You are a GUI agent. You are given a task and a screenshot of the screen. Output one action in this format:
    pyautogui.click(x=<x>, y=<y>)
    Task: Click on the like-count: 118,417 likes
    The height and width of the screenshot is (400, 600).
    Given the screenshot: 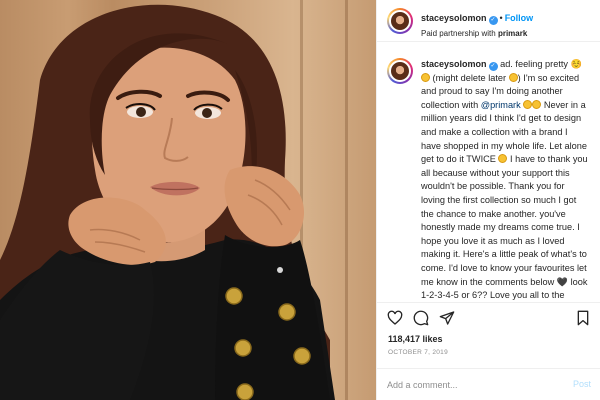 What is the action you would take?
    pyautogui.click(x=415, y=339)
    